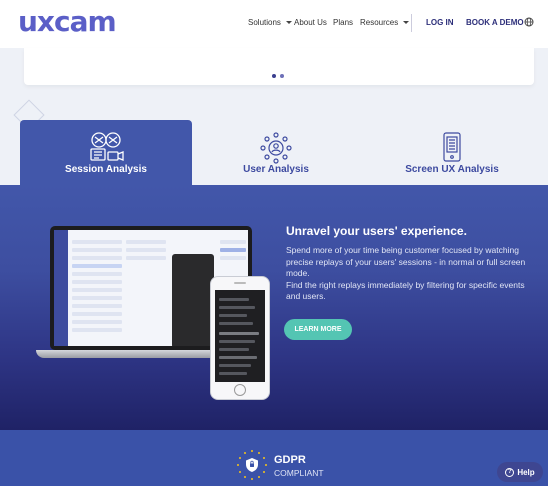  I want to click on screen-ux-icon, so click(452, 147).